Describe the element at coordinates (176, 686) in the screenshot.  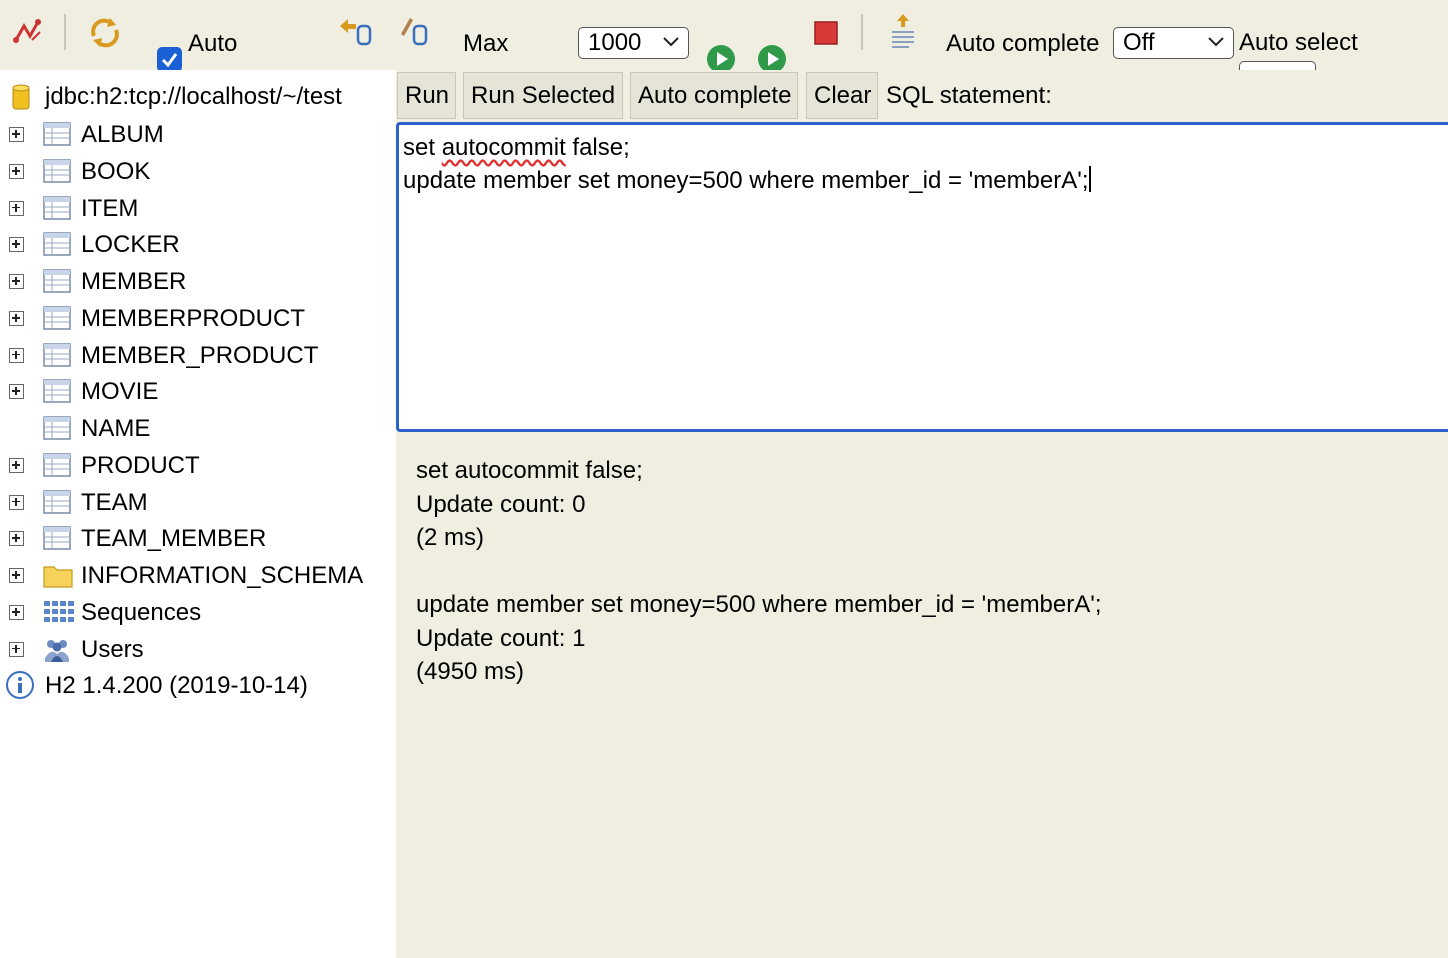
I see `version-label: H2 1.4.200 (2019-10-14)` at that location.